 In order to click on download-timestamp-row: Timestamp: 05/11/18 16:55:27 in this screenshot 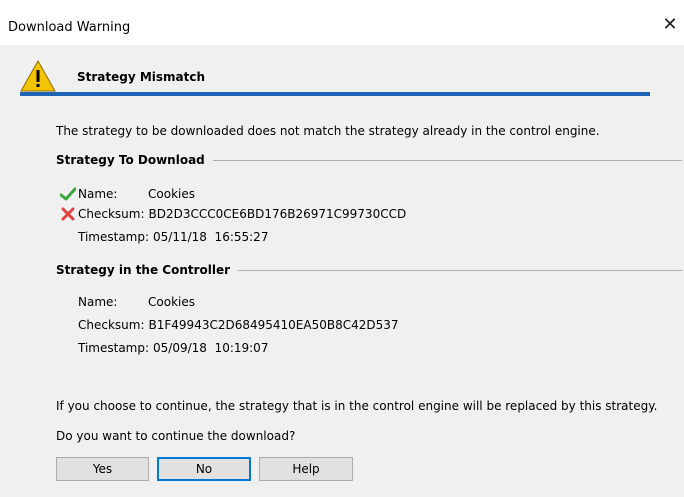, I will do `click(163, 237)`.